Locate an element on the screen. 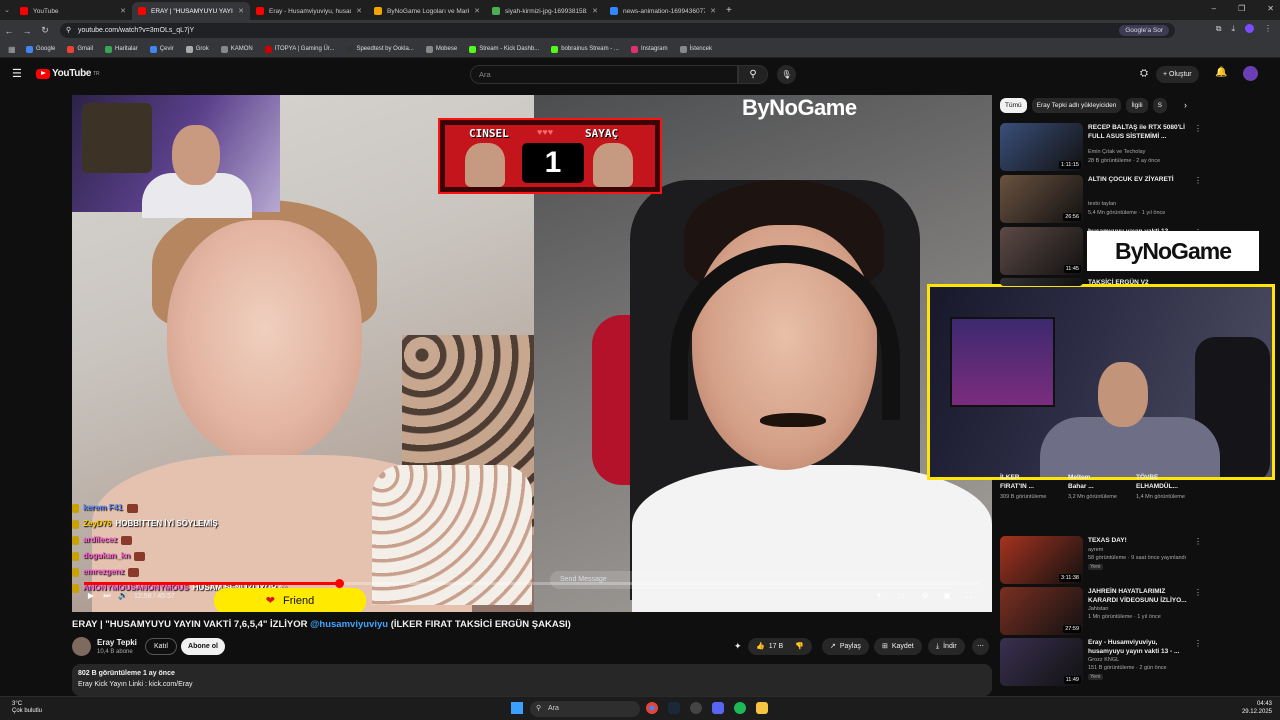  menu-icon: ⋮ is located at coordinates (1268, 29).